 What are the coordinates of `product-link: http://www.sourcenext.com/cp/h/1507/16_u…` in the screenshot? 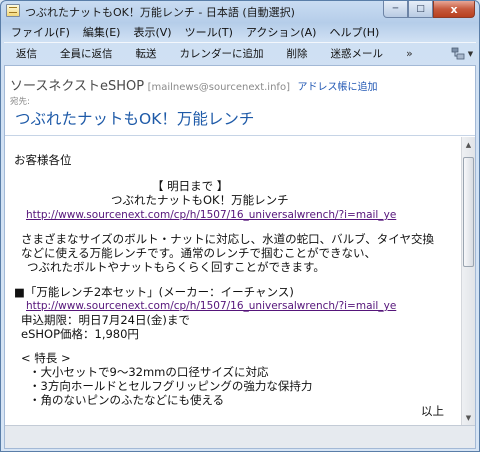 It's located at (211, 215).